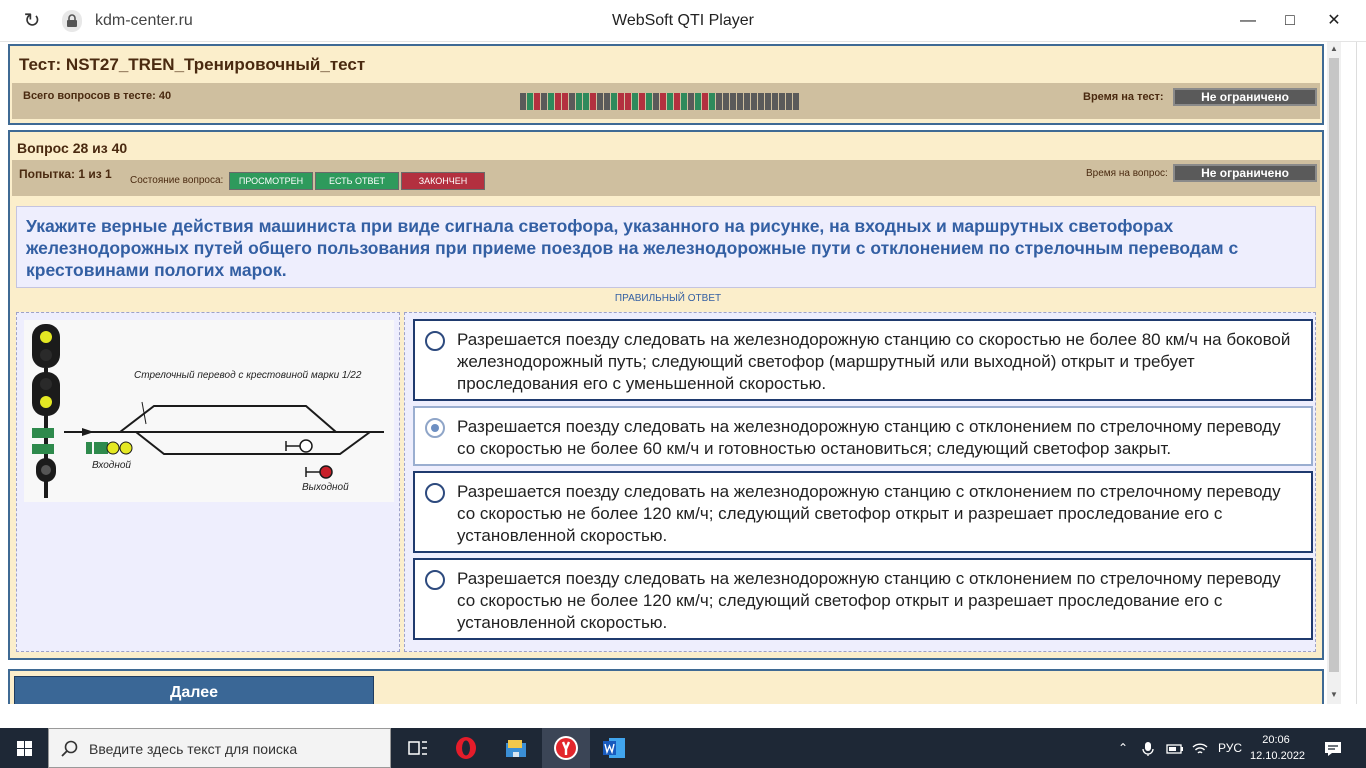 This screenshot has width=1366, height=768. What do you see at coordinates (418, 748) in the screenshot?
I see `task-view-icon` at bounding box center [418, 748].